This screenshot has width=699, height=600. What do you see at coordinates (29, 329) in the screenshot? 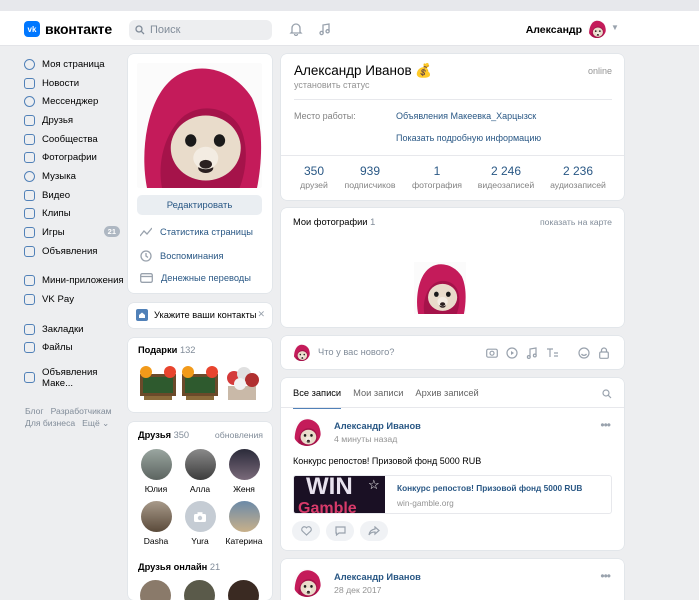
I see `bookmark-icon` at bounding box center [29, 329].